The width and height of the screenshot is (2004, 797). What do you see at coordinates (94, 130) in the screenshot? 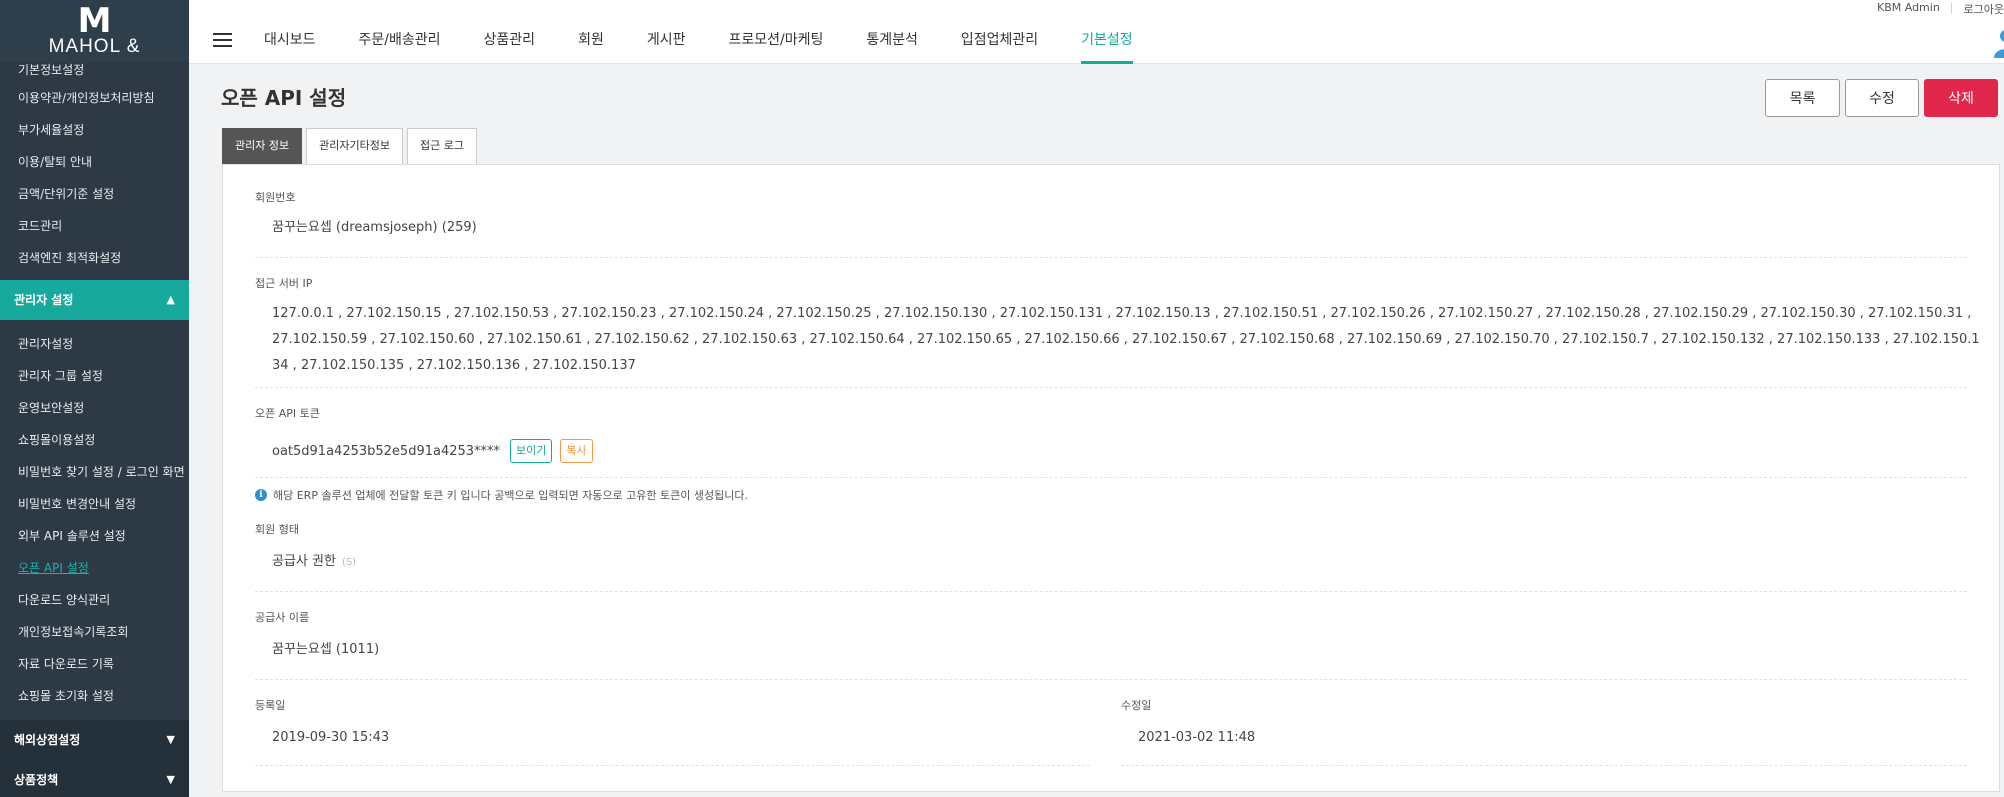
I see `sidebar-item-vat: 부가세율설정` at bounding box center [94, 130].